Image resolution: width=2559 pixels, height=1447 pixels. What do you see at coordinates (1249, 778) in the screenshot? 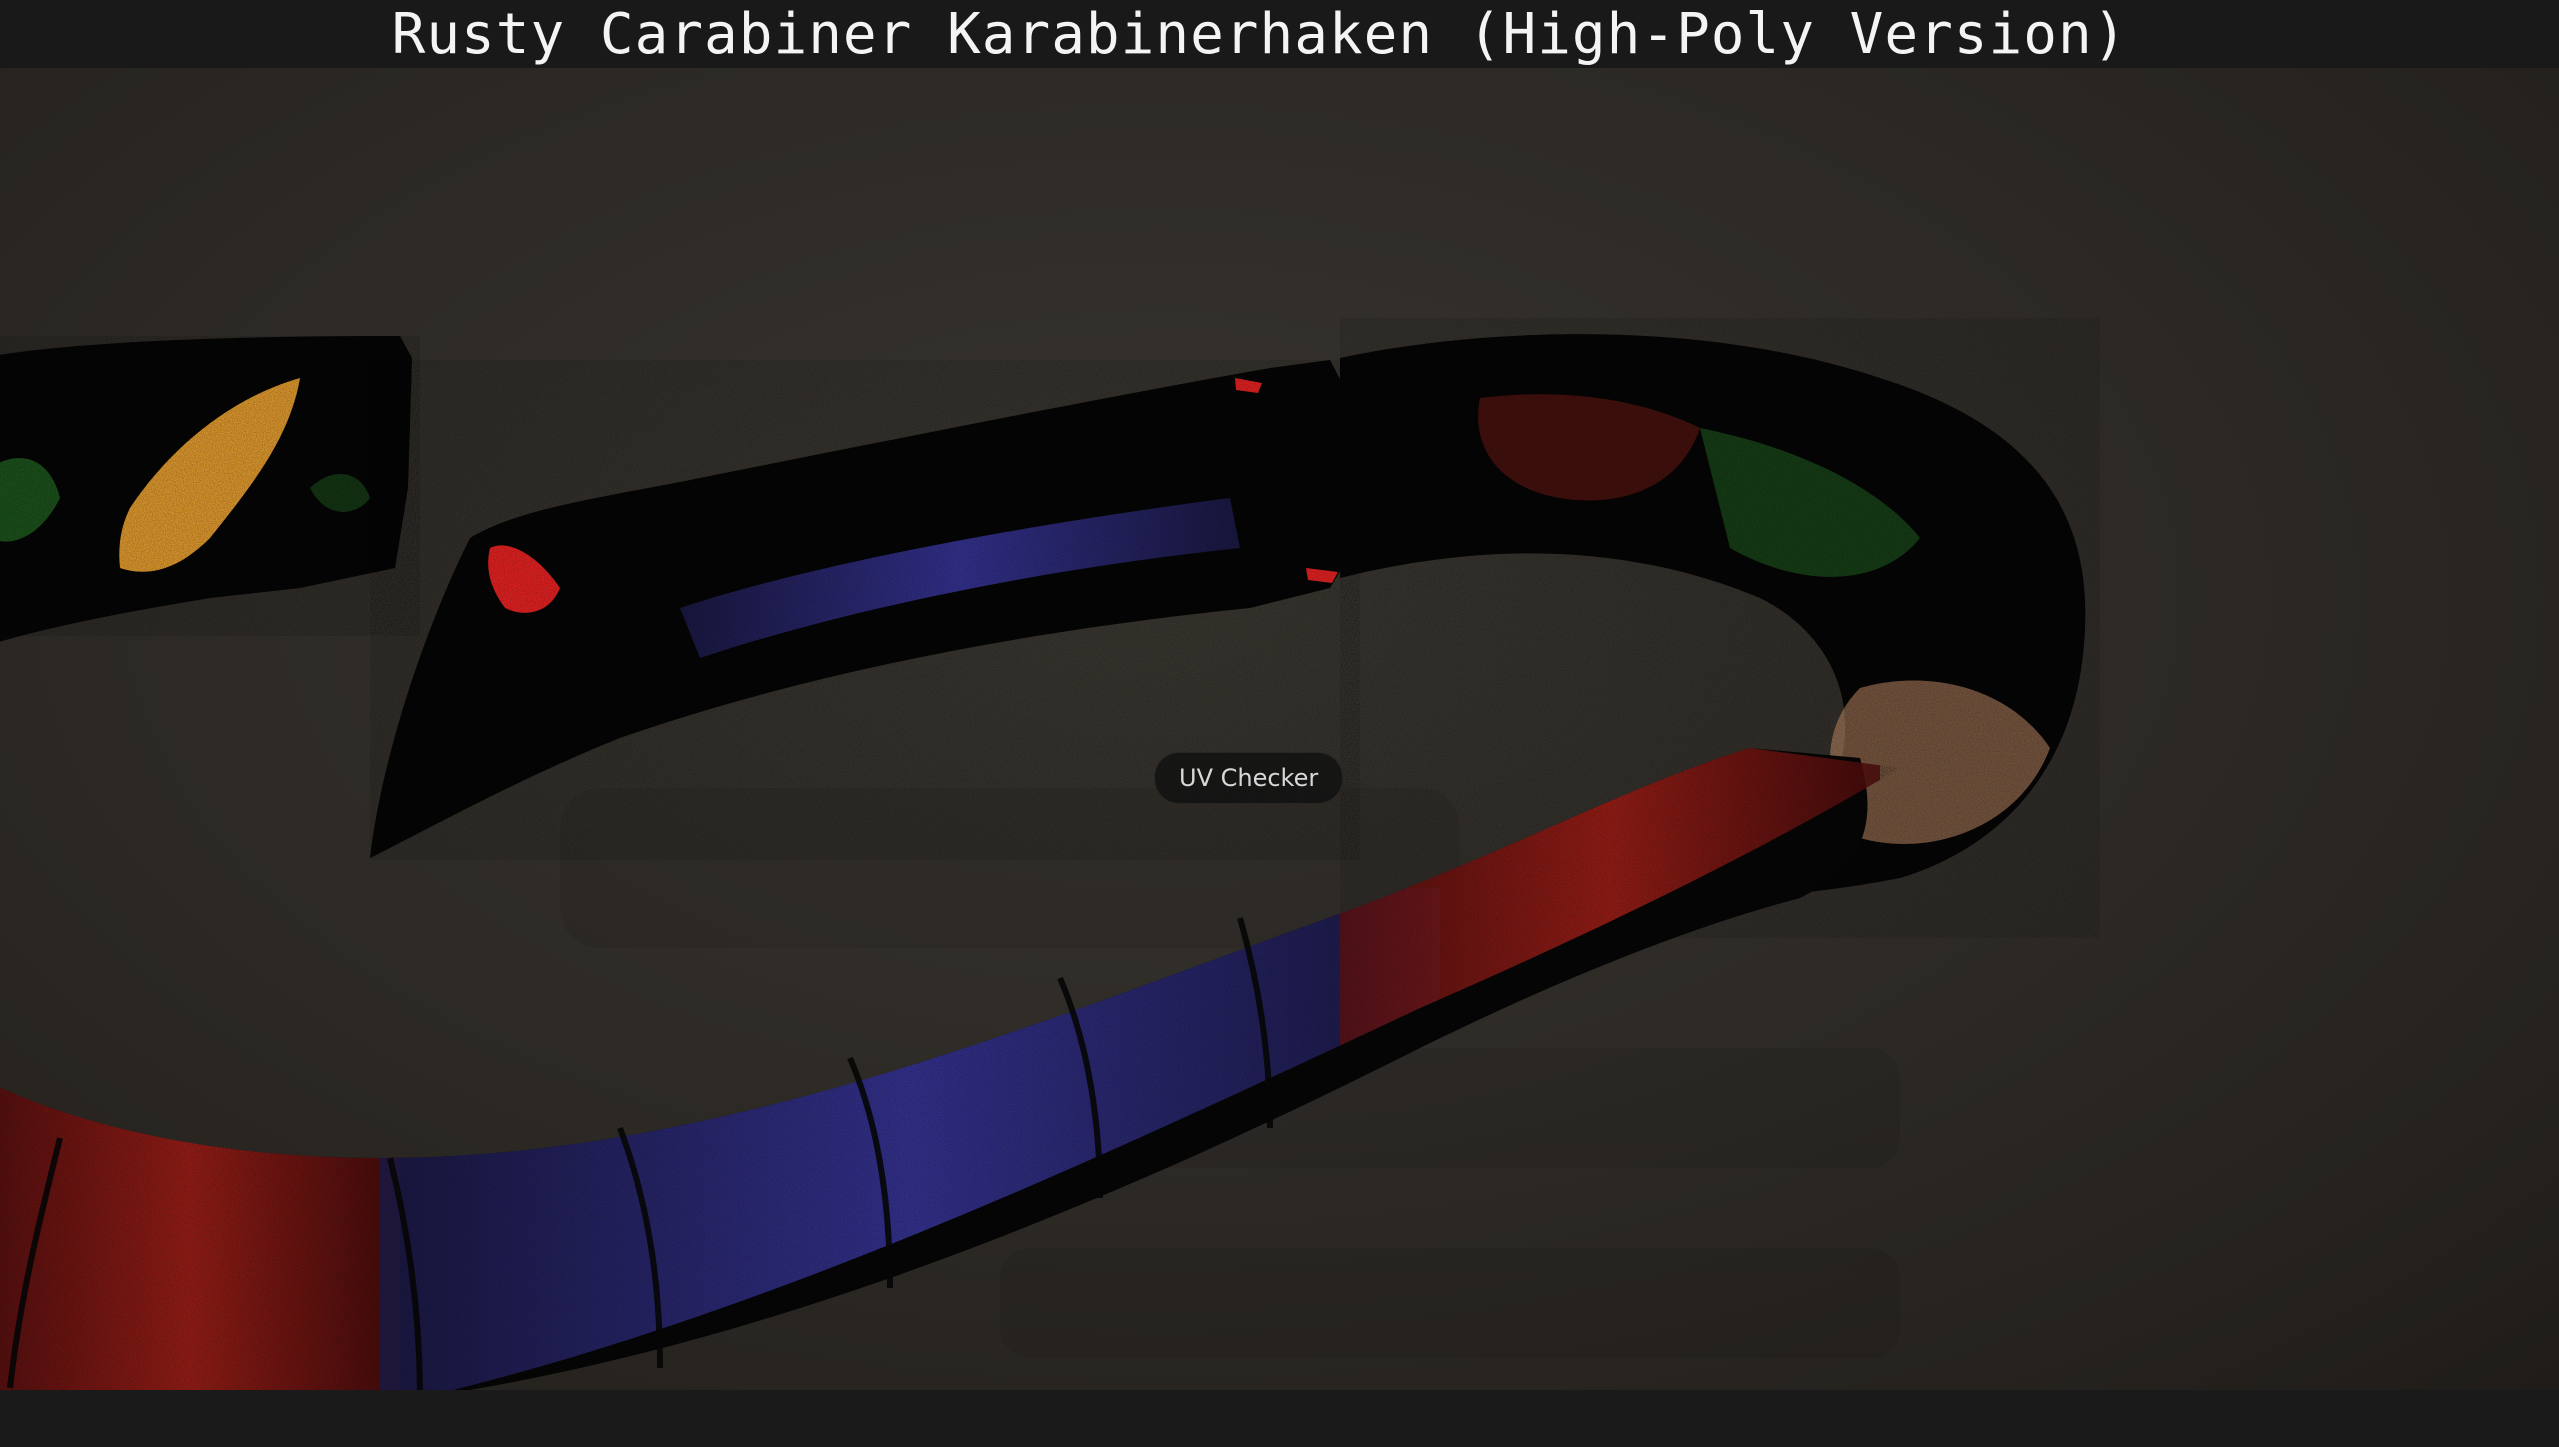
I see `uv-checker-label: UV Checker` at bounding box center [1249, 778].